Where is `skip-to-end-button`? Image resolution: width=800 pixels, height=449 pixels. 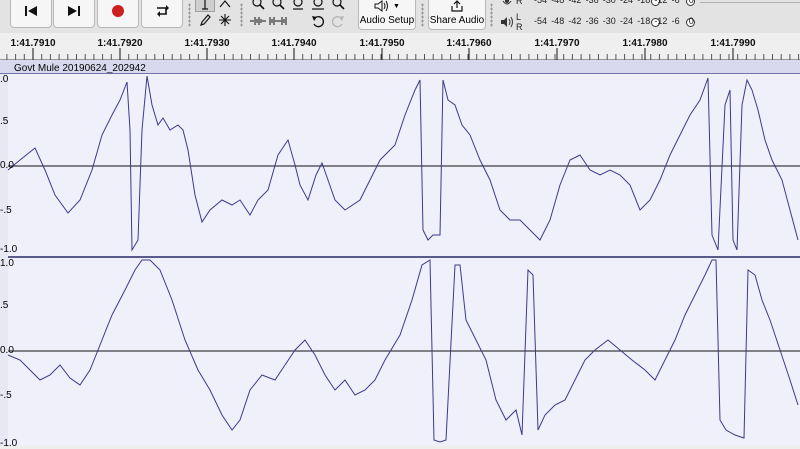
skip-to-end-button is located at coordinates (74, 14).